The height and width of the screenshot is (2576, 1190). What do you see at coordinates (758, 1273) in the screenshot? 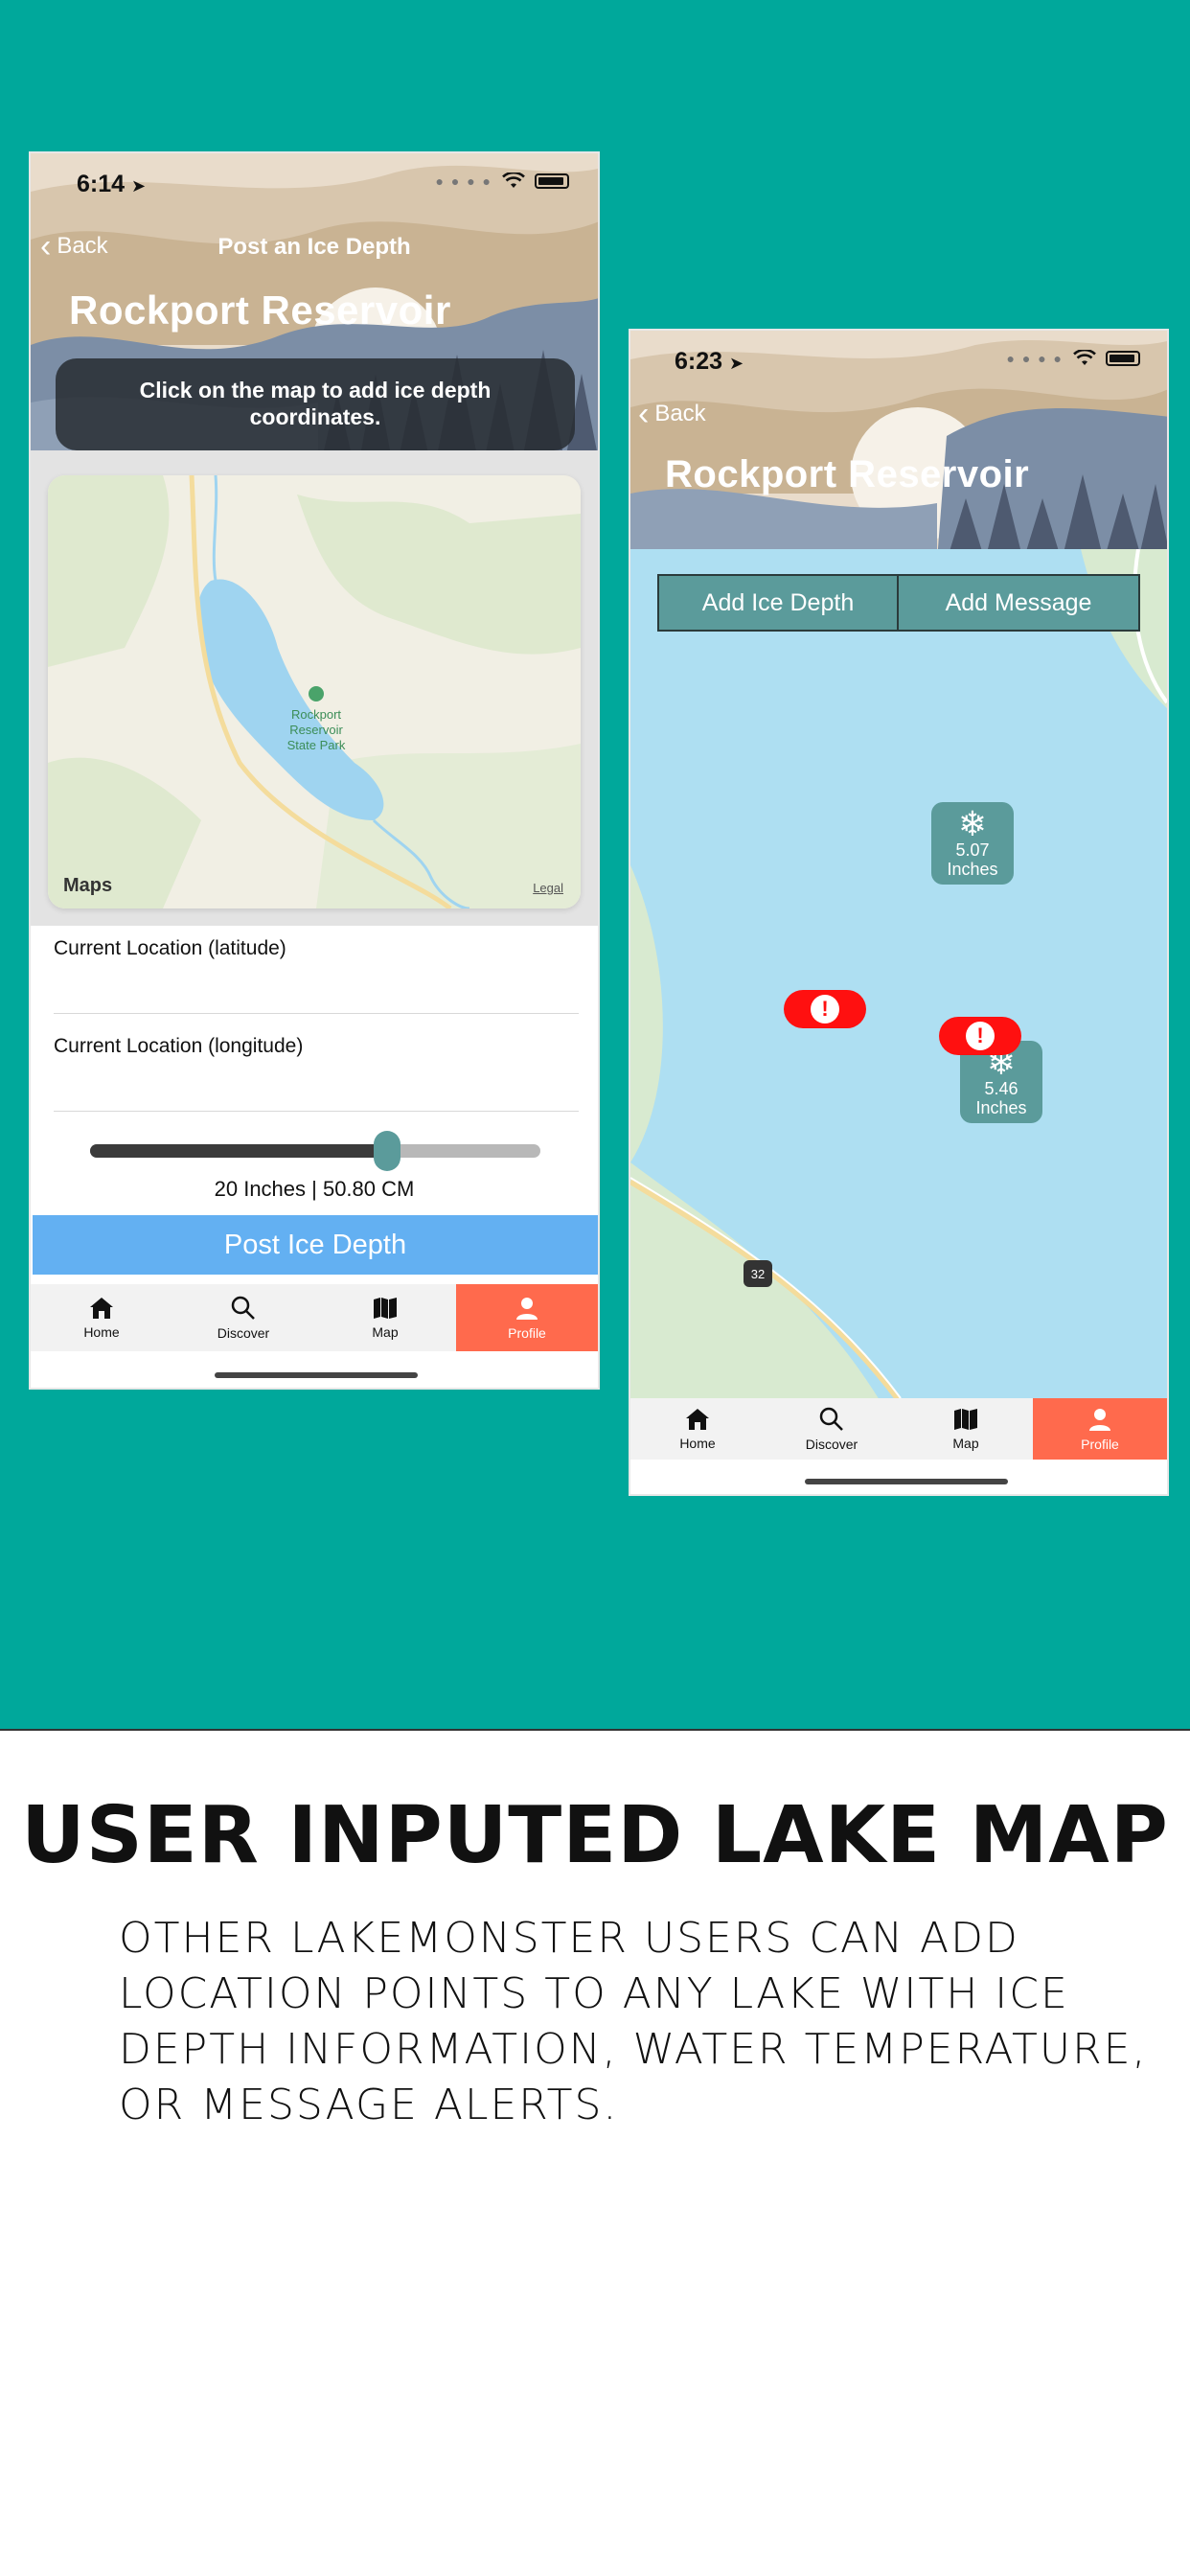
I see `route-shield: 32` at bounding box center [758, 1273].